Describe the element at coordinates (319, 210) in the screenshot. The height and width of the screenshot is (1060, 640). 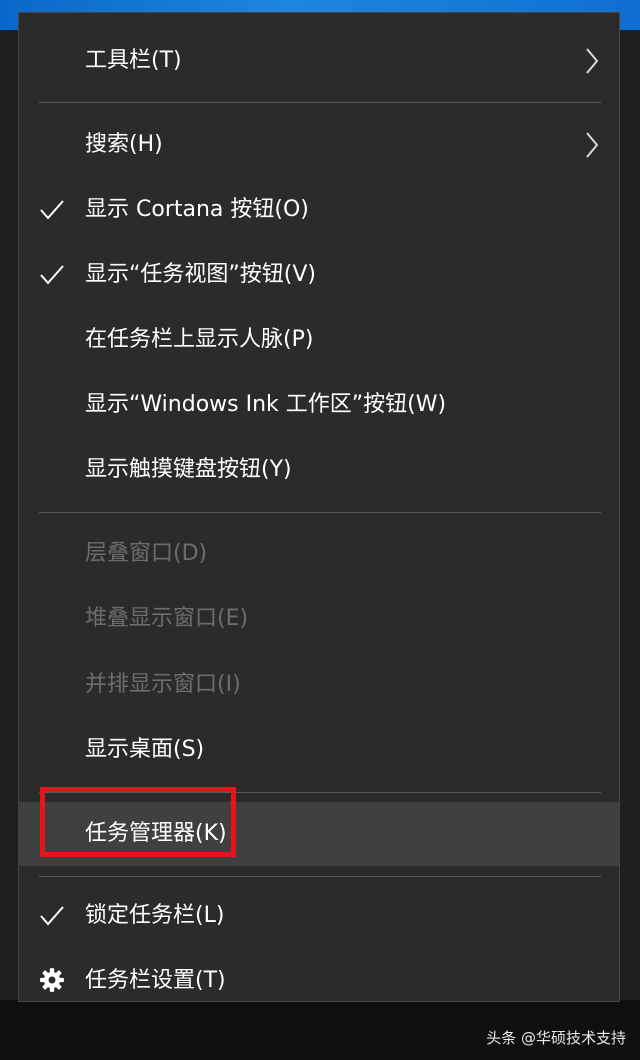
I see `menu-item-show-cortana-button: 显示 Cortana 按钮(O)` at that location.